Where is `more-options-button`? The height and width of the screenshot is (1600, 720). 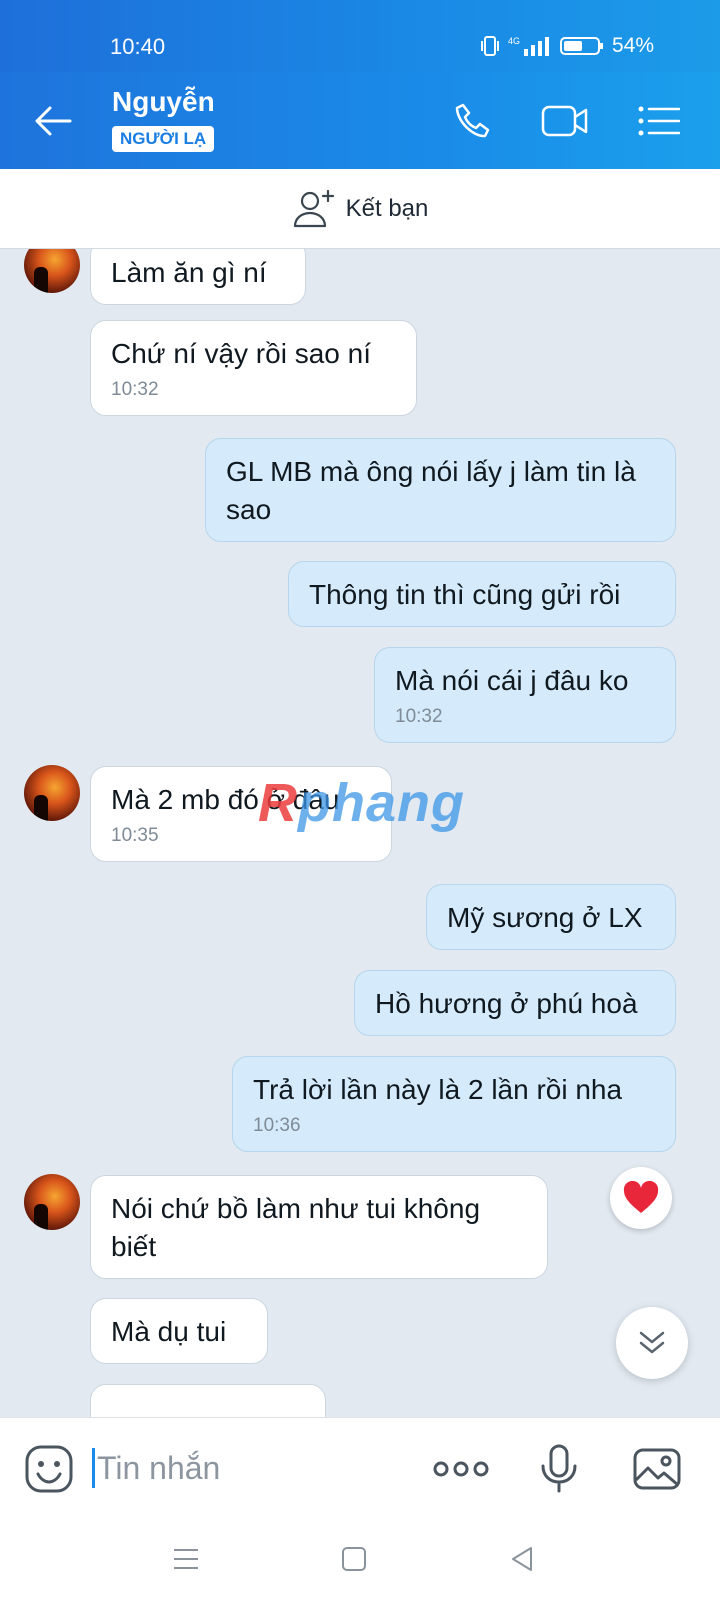
more-options-button is located at coordinates (461, 1469).